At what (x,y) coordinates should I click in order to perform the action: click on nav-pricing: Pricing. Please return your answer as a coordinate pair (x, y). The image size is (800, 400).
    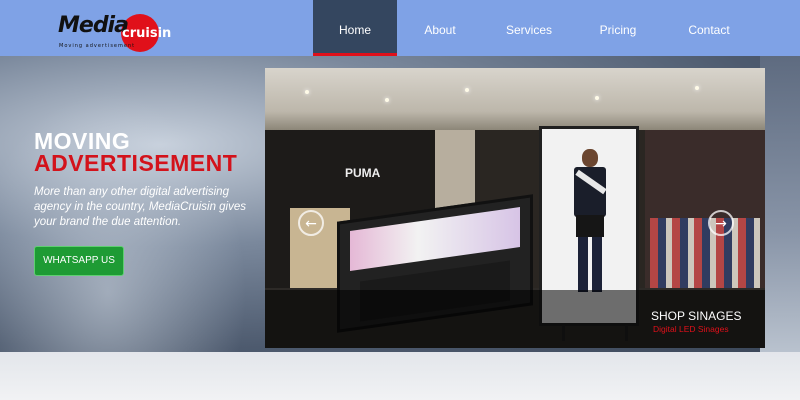
    Looking at the image, I should click on (618, 28).